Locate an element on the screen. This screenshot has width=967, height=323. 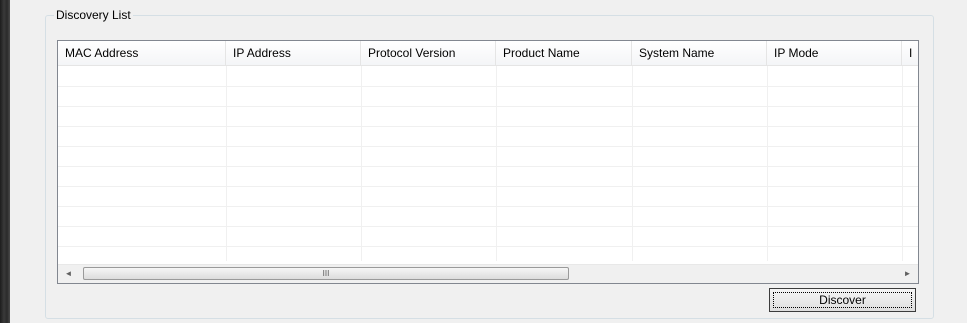
scroll-left-arrow-icon: ◄ is located at coordinates (68, 273).